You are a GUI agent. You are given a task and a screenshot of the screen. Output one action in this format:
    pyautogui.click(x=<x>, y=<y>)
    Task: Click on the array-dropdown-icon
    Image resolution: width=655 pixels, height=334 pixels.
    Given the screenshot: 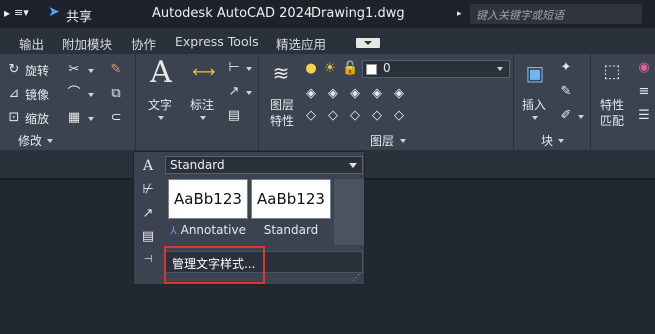 What is the action you would take?
    pyautogui.click(x=91, y=119)
    